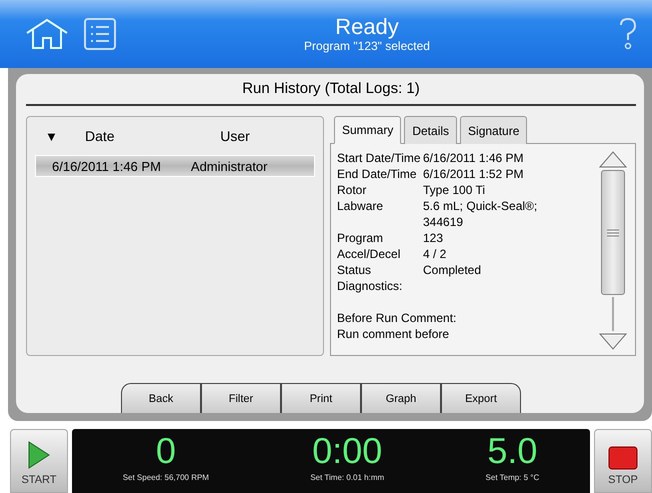  I want to click on scroll-thumb, so click(613, 232).